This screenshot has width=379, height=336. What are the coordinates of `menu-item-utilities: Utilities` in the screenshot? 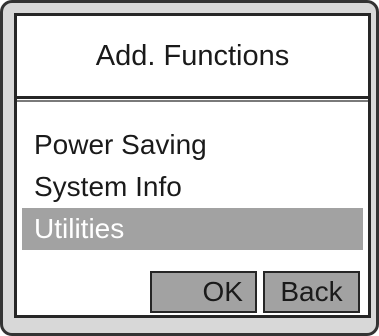 It's located at (192, 229).